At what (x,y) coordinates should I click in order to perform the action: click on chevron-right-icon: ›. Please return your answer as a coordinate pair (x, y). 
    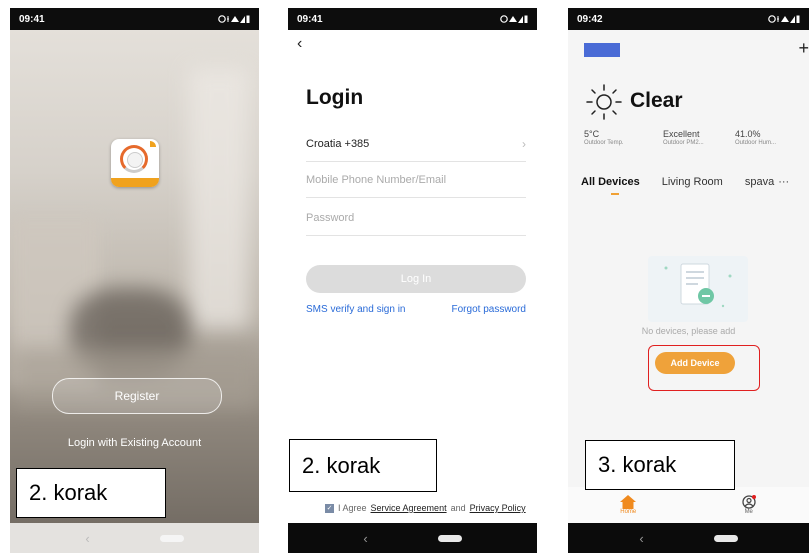
    Looking at the image, I should click on (524, 144).